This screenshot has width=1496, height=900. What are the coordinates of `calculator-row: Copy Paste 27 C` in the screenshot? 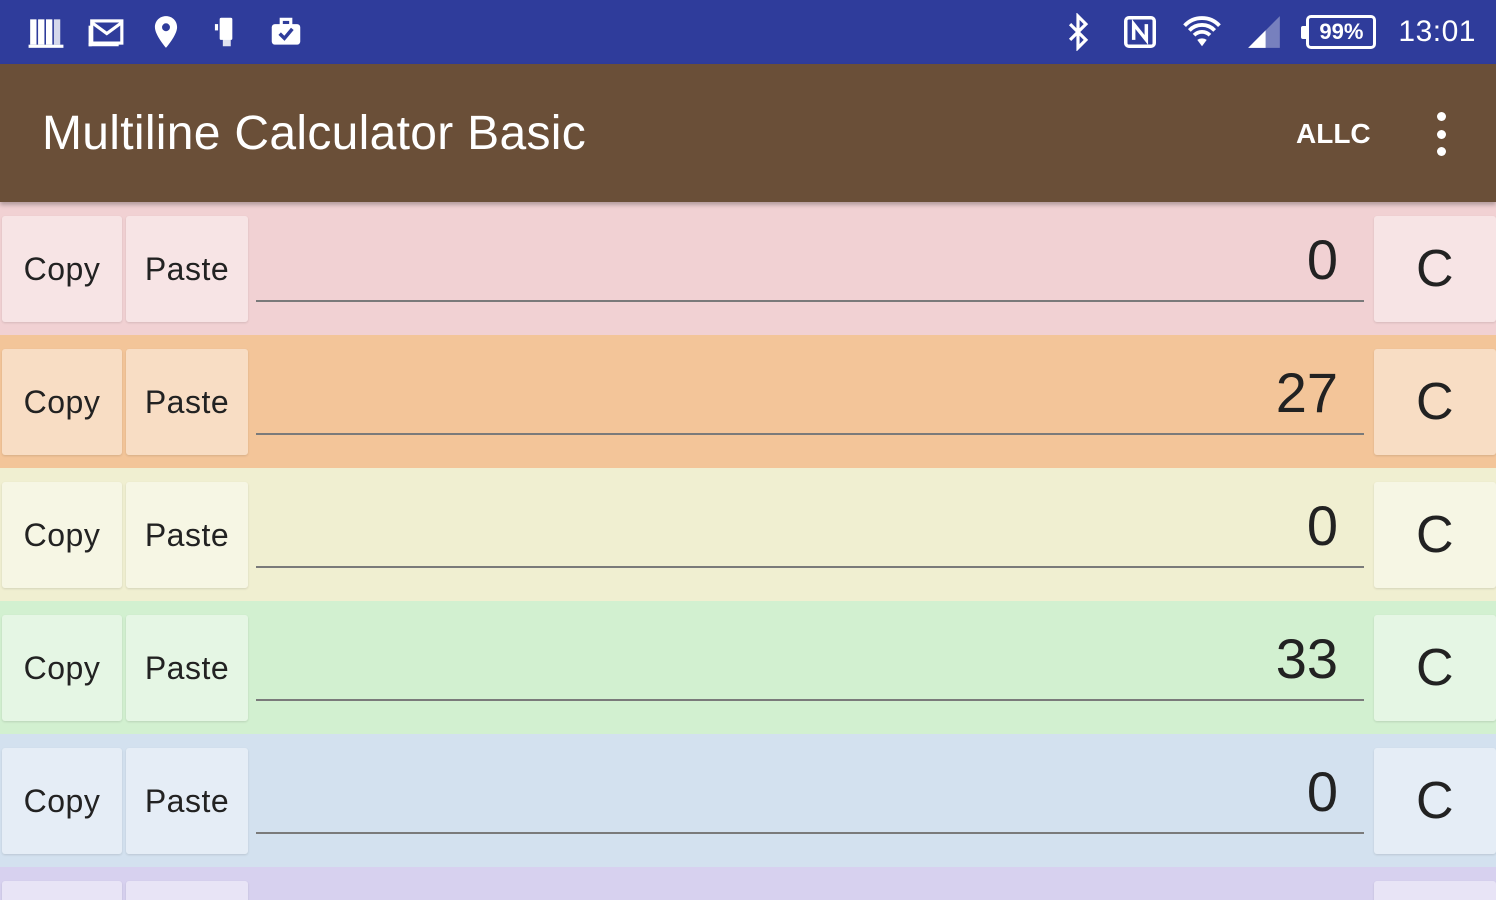 It's located at (748, 401).